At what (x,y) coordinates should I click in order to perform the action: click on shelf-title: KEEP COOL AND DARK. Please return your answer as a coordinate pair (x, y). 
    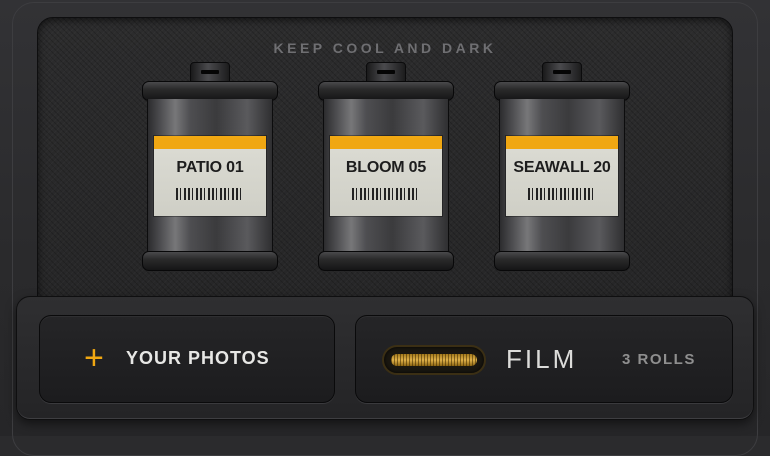
    Looking at the image, I should click on (385, 48).